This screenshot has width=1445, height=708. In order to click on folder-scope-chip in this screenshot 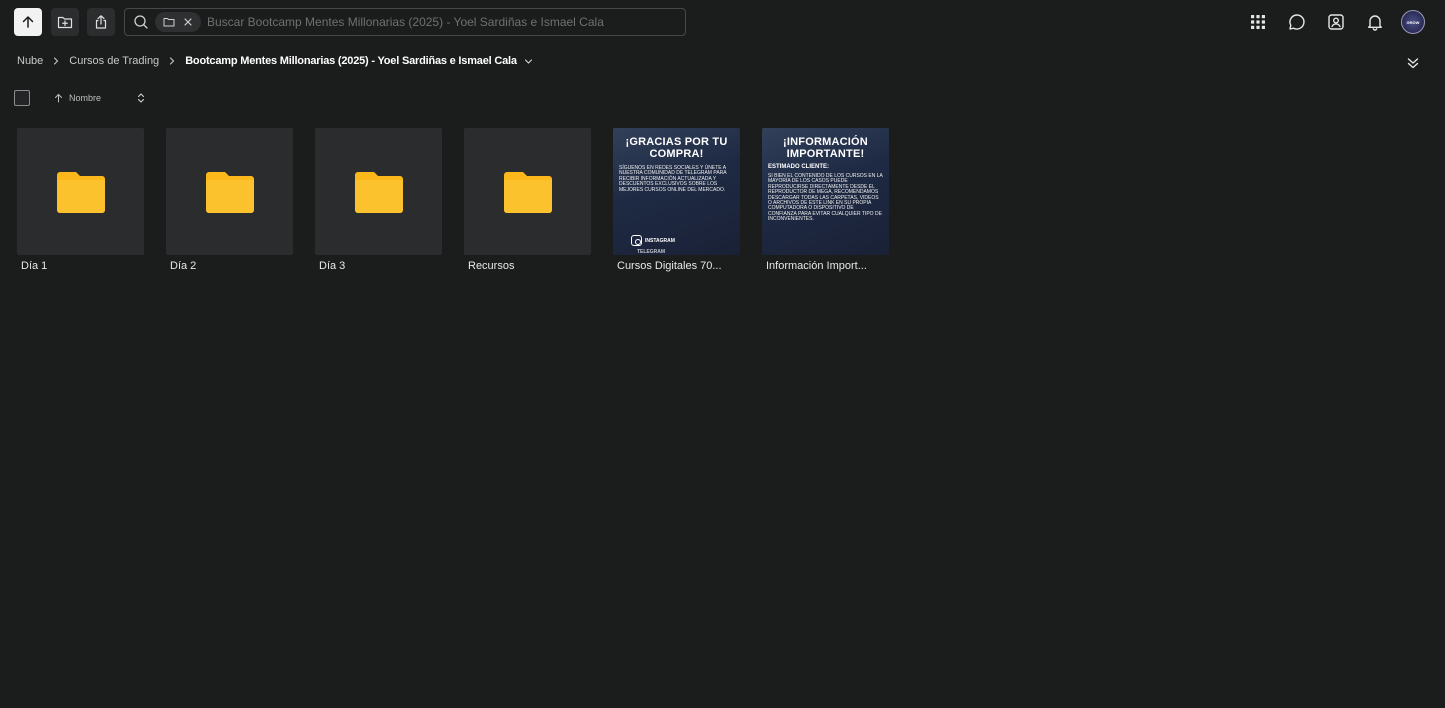, I will do `click(178, 22)`.